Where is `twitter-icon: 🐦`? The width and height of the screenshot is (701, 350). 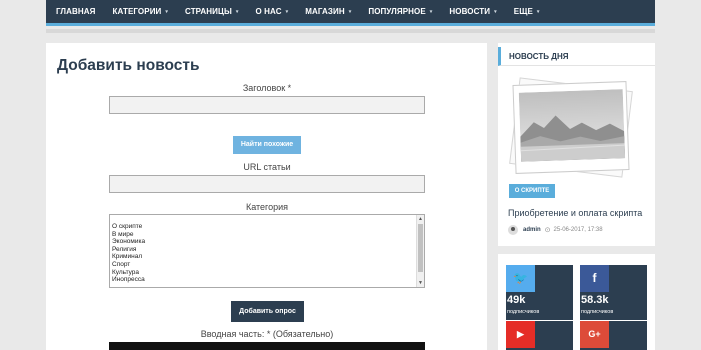
twitter-icon: 🐦 is located at coordinates (520, 278).